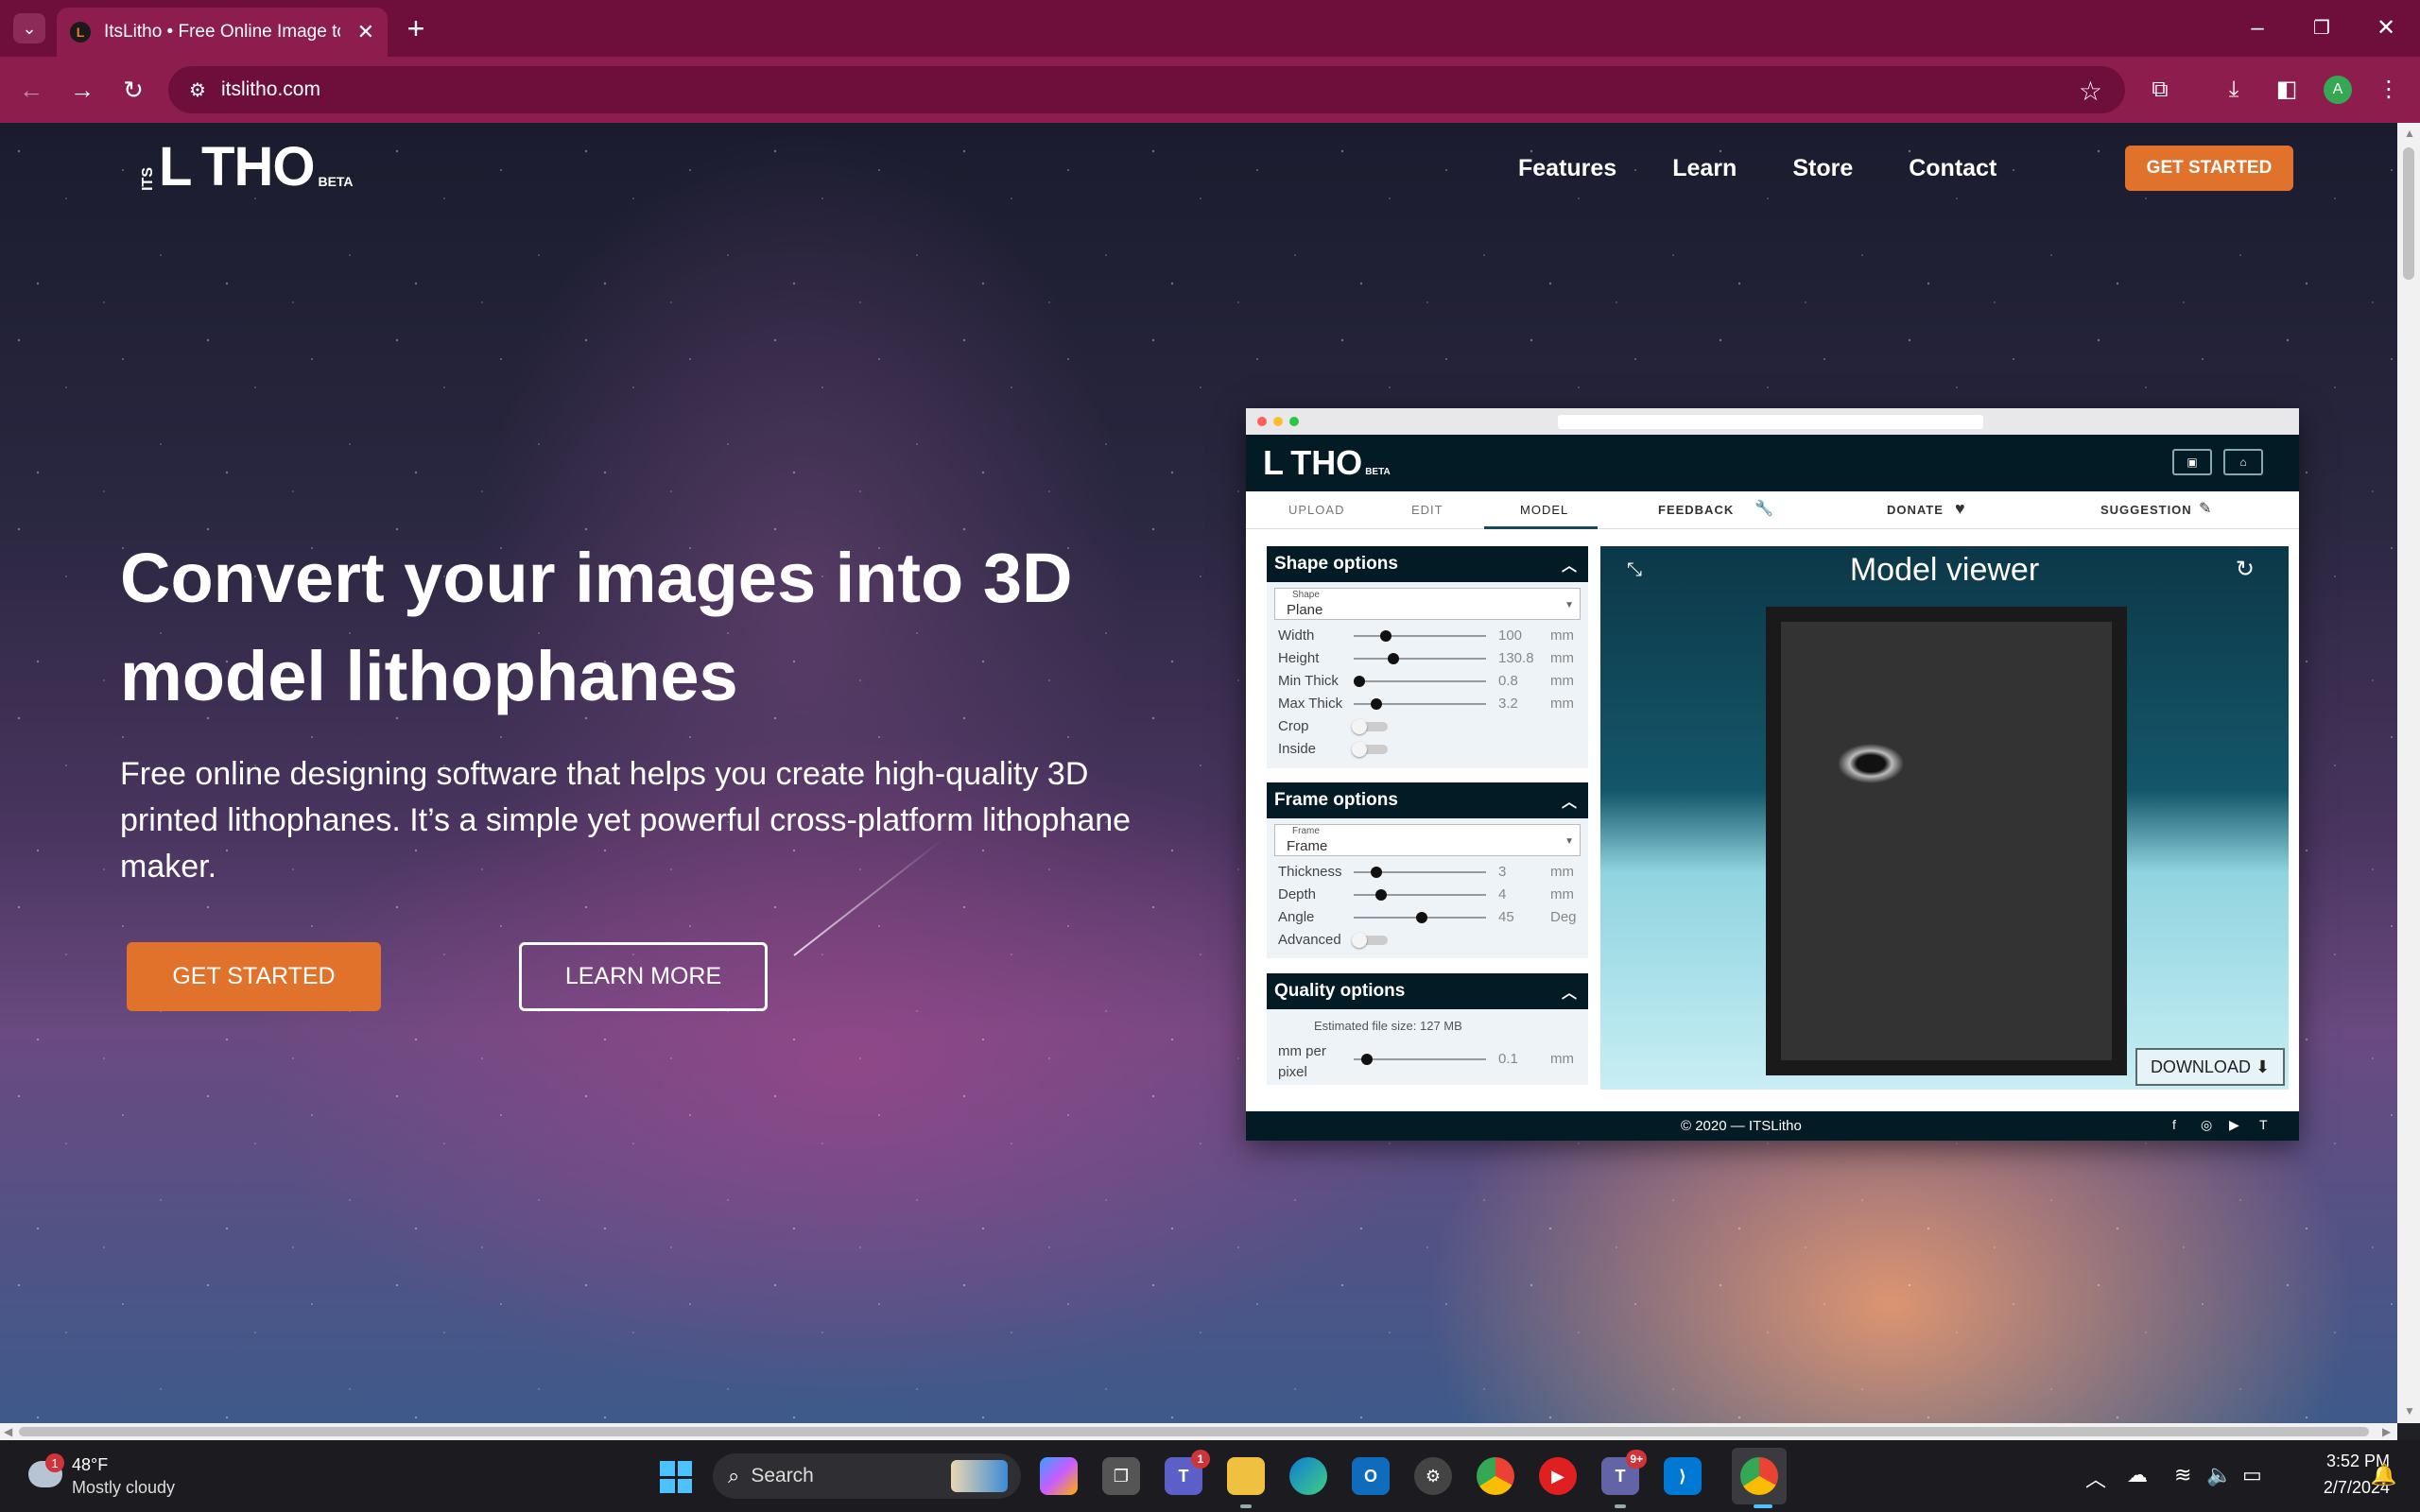 The image size is (2420, 1512). What do you see at coordinates (2257, 28) in the screenshot?
I see `minimize-button: –` at bounding box center [2257, 28].